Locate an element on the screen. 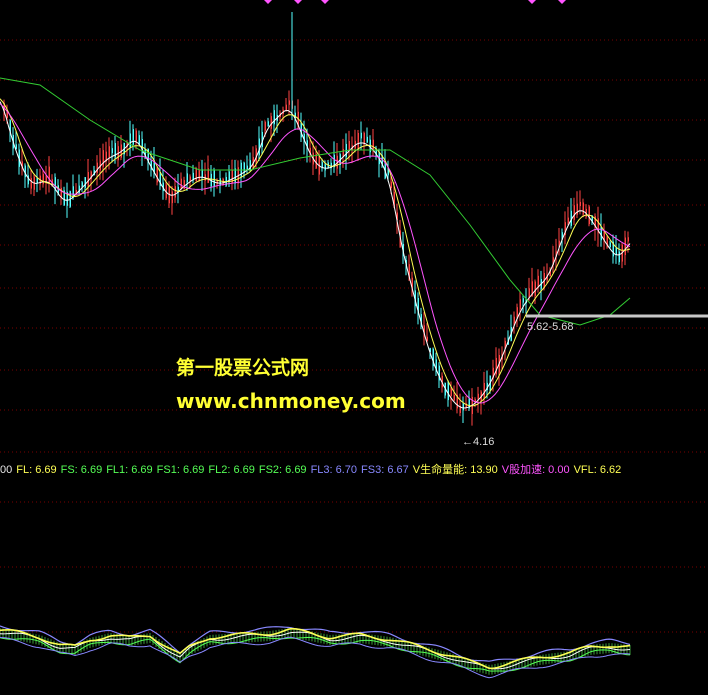 This screenshot has height=695, width=708. price-range-label: 5.62-5.68 is located at coordinates (550, 327).